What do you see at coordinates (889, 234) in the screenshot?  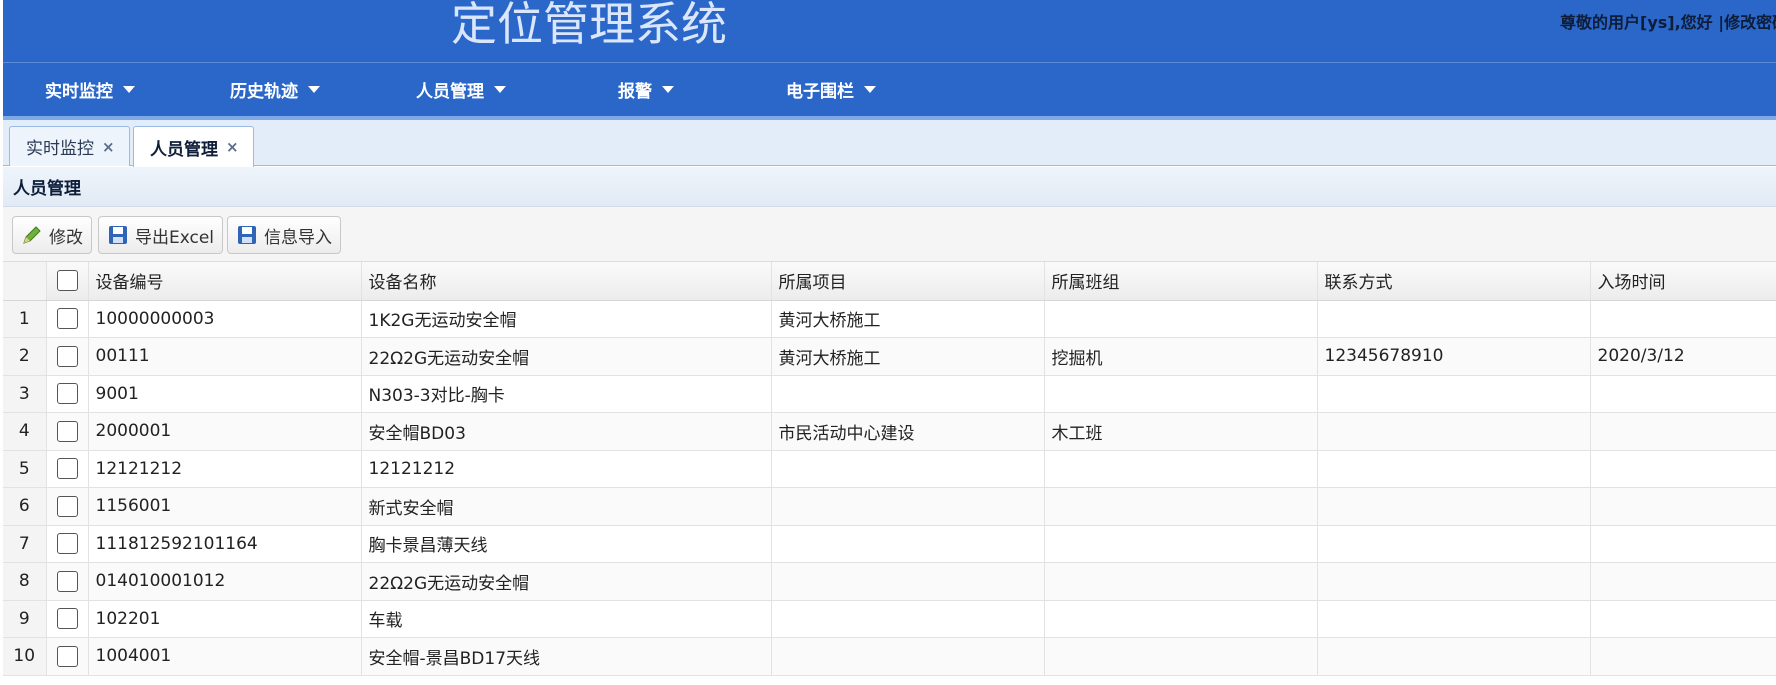 I see `toolbar: 修改 导出Excel 信息导入` at bounding box center [889, 234].